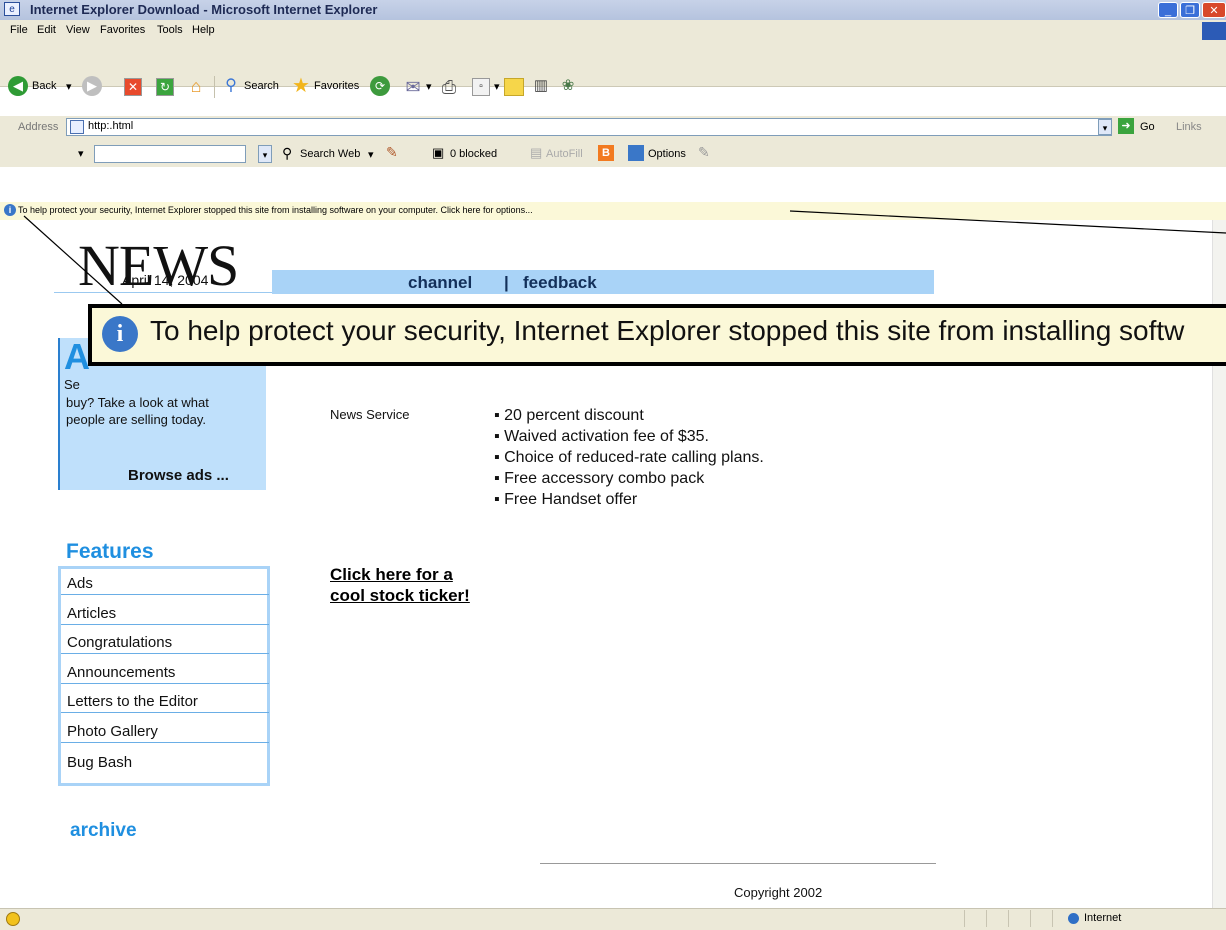 This screenshot has width=1226, height=930. Describe the element at coordinates (165, 702) in the screenshot. I see `features-item-letters: Letters to the Editor` at that location.